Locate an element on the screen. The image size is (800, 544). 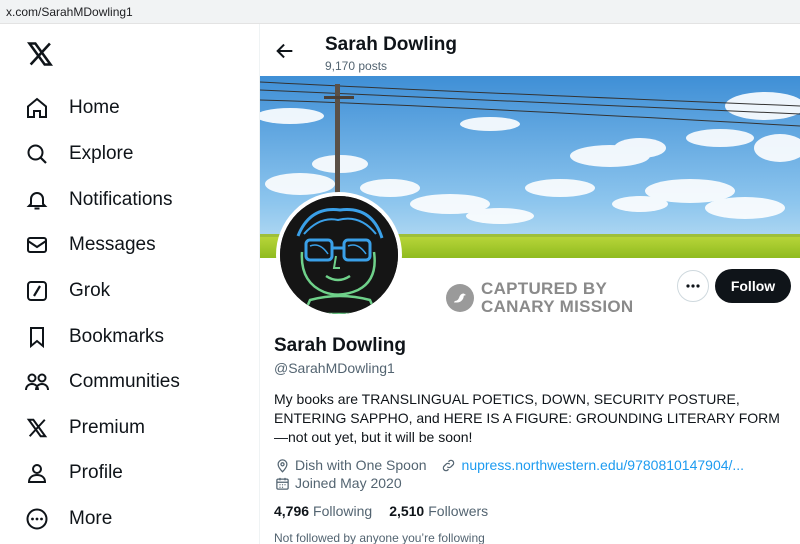
sidebar-item-label: Explore is located at coordinates (101, 153).